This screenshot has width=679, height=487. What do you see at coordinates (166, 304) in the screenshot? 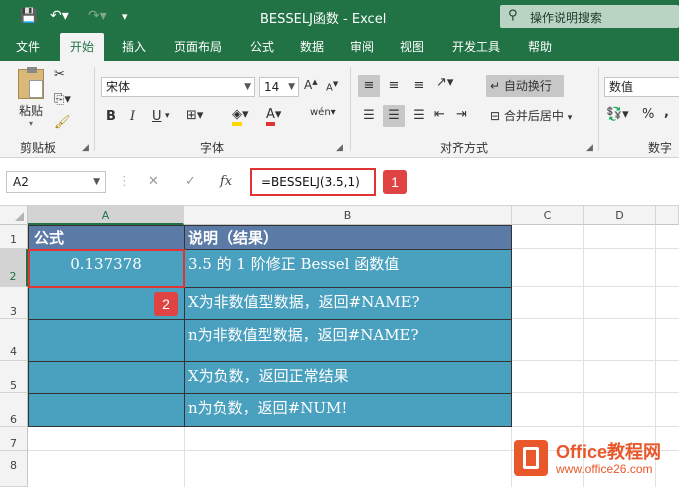
I see `callout-badge-2: 2` at bounding box center [166, 304].